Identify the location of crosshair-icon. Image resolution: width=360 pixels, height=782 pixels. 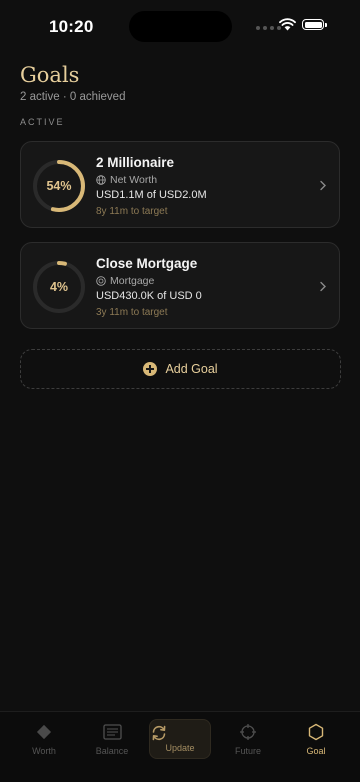
(248, 732).